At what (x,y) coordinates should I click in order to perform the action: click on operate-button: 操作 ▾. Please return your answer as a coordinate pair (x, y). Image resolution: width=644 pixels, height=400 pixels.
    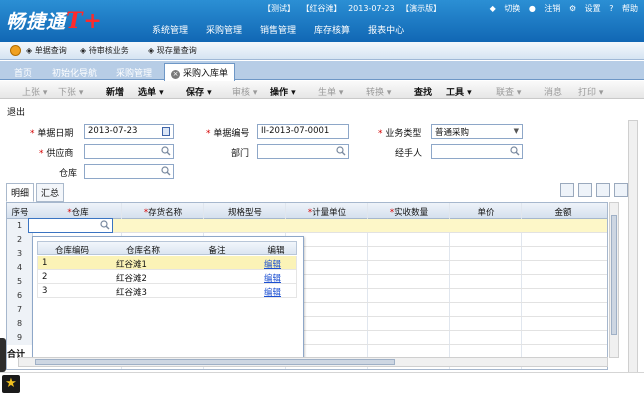
    Looking at the image, I should click on (283, 91).